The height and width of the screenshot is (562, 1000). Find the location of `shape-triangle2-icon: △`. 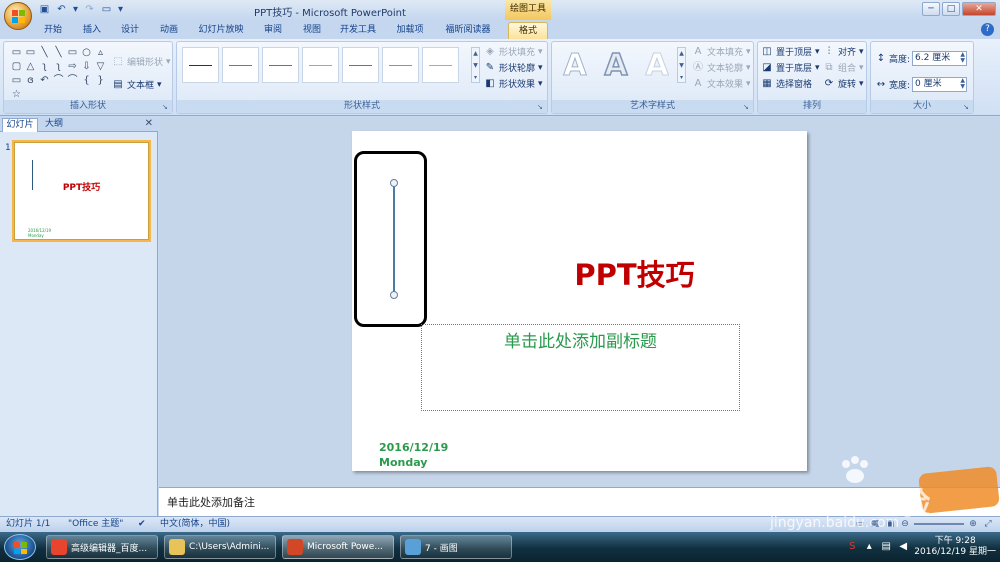

shape-triangle2-icon: △ is located at coordinates (30, 66).